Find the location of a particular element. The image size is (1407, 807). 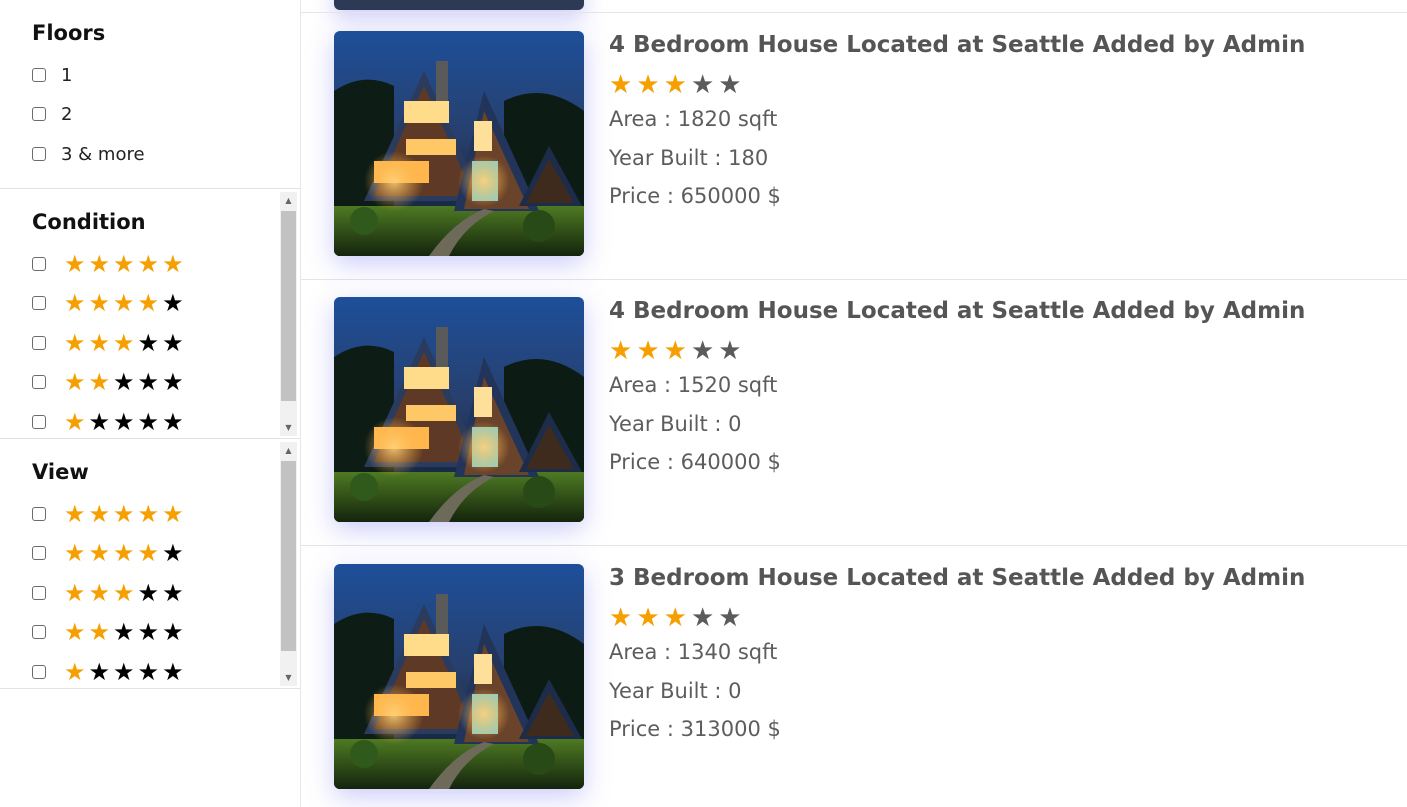

view-option-2-stars: ★ ★ ★ ★ ★ is located at coordinates (108, 632).